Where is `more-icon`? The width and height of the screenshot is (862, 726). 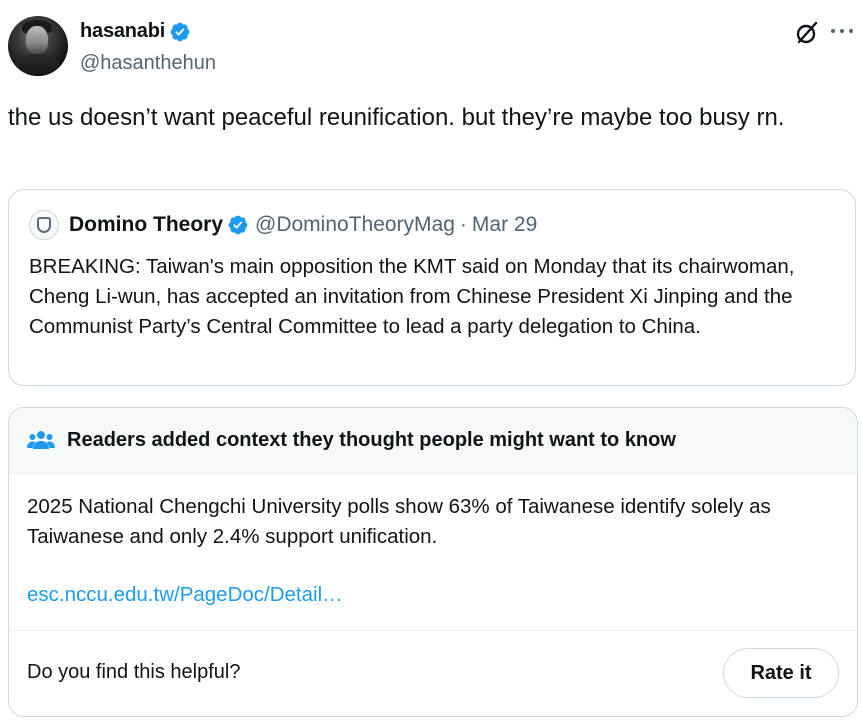 more-icon is located at coordinates (843, 30).